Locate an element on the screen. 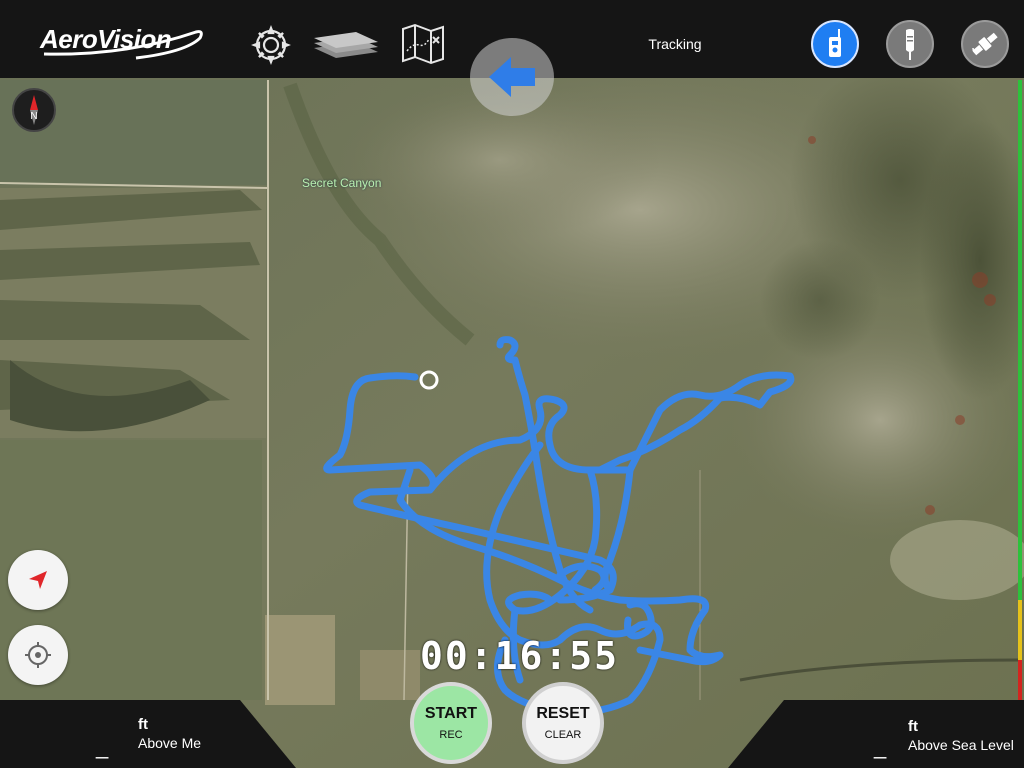 This screenshot has height=768, width=1024. center-location-button is located at coordinates (38, 655).